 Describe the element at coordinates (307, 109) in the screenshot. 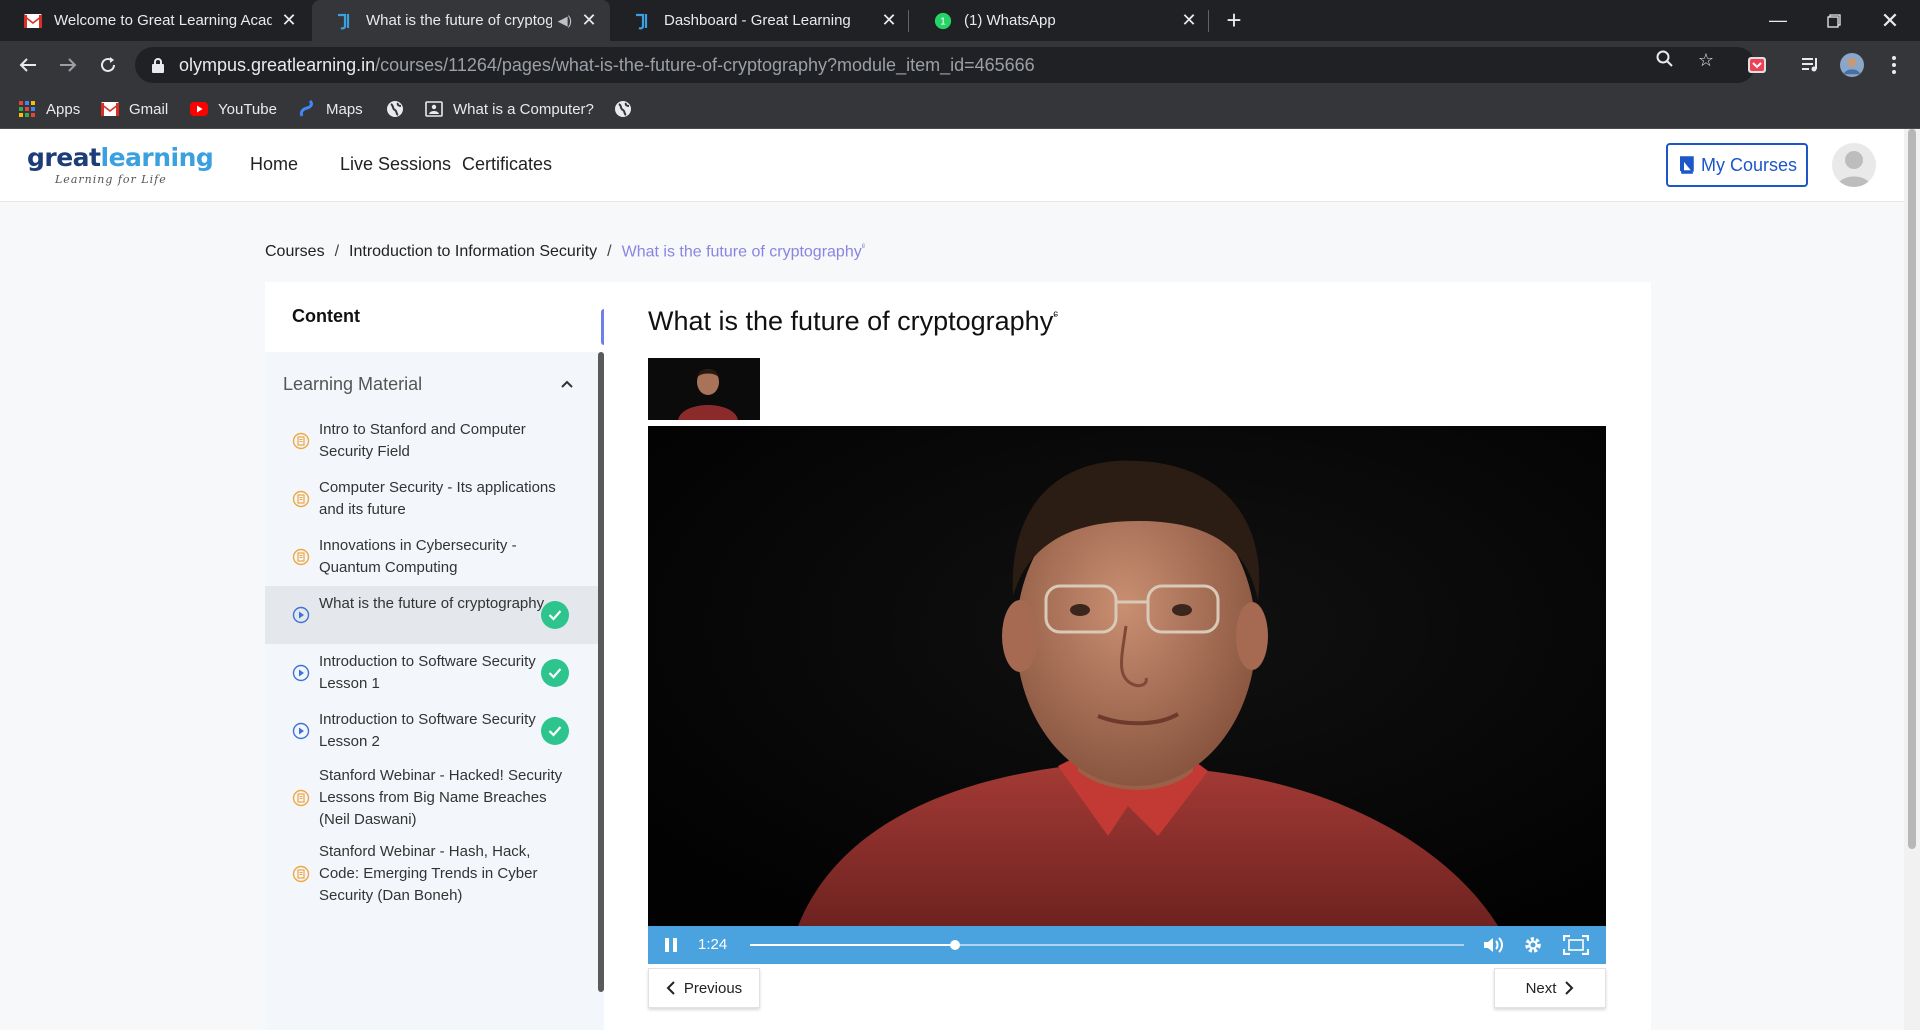

I see `maps-icon` at that location.